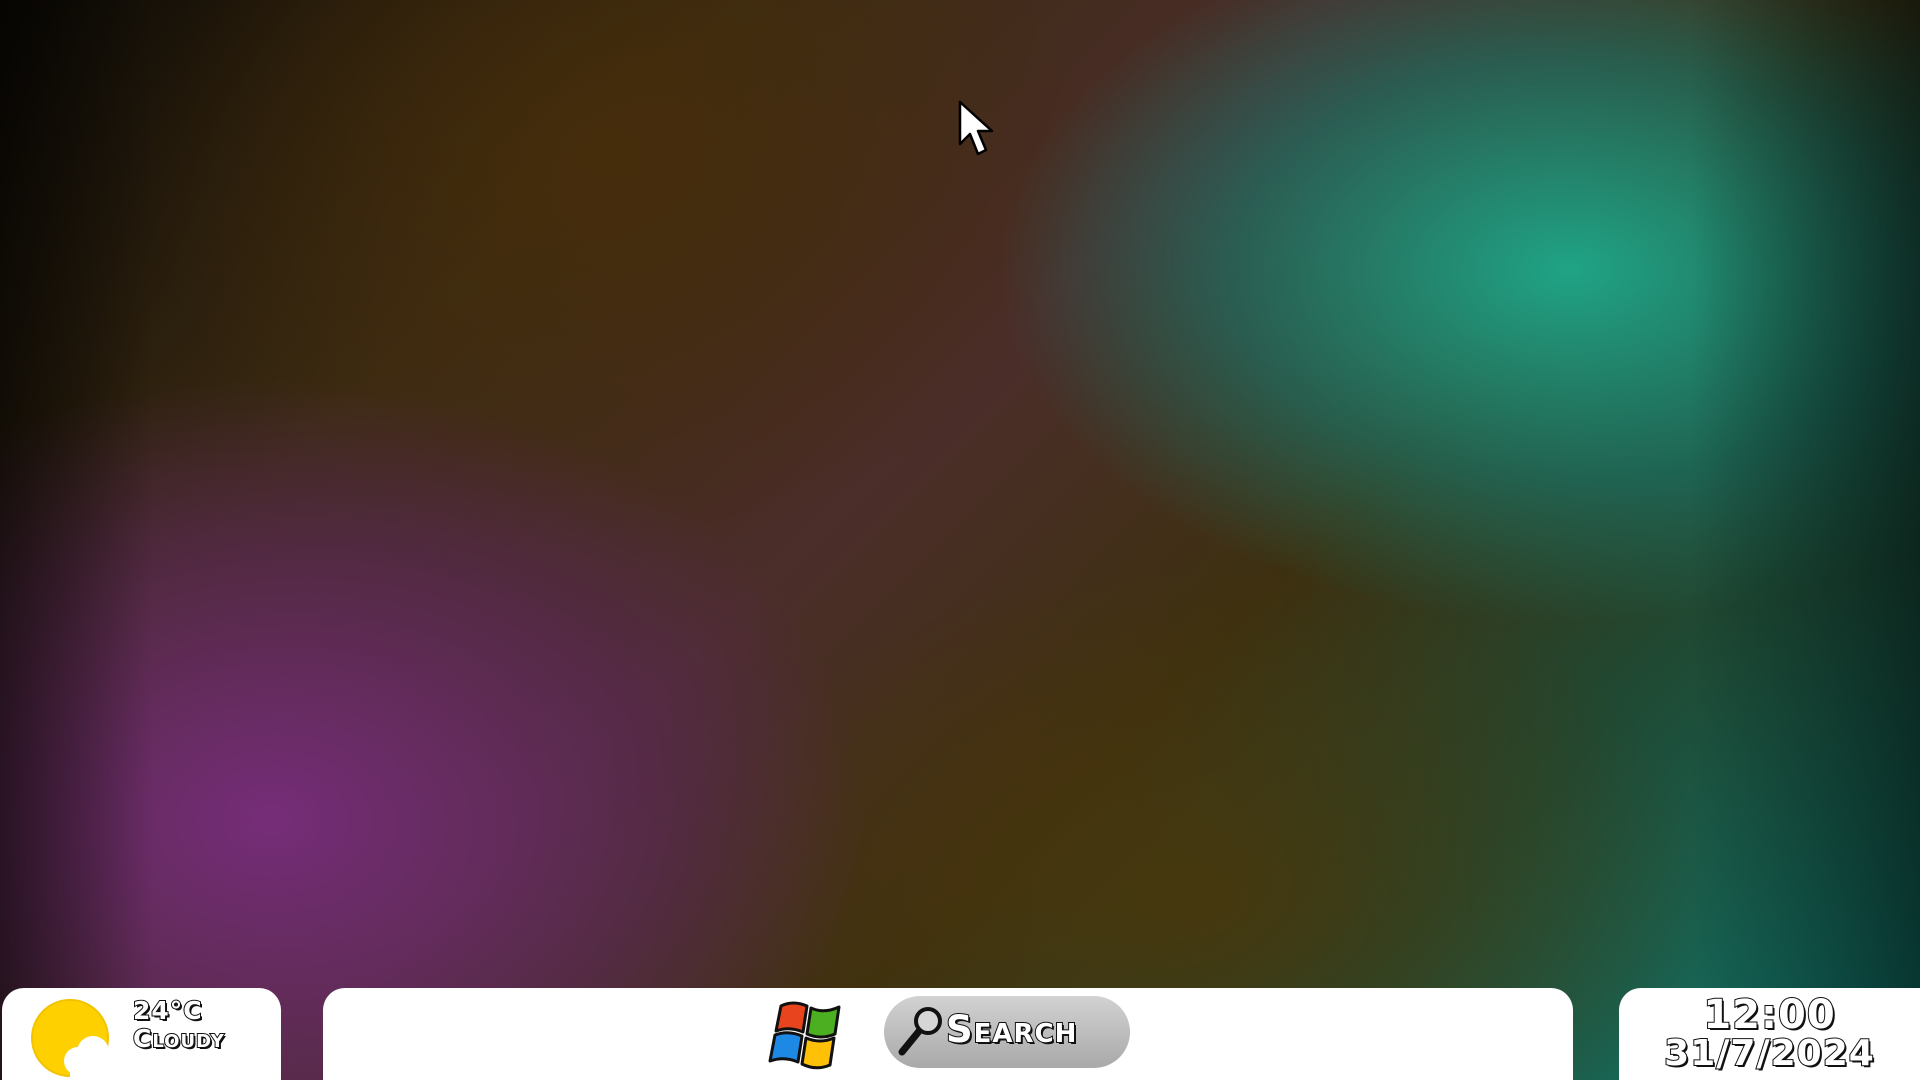  I want to click on clock-widget: 12:00 31/7/2024, so click(1769, 1034).